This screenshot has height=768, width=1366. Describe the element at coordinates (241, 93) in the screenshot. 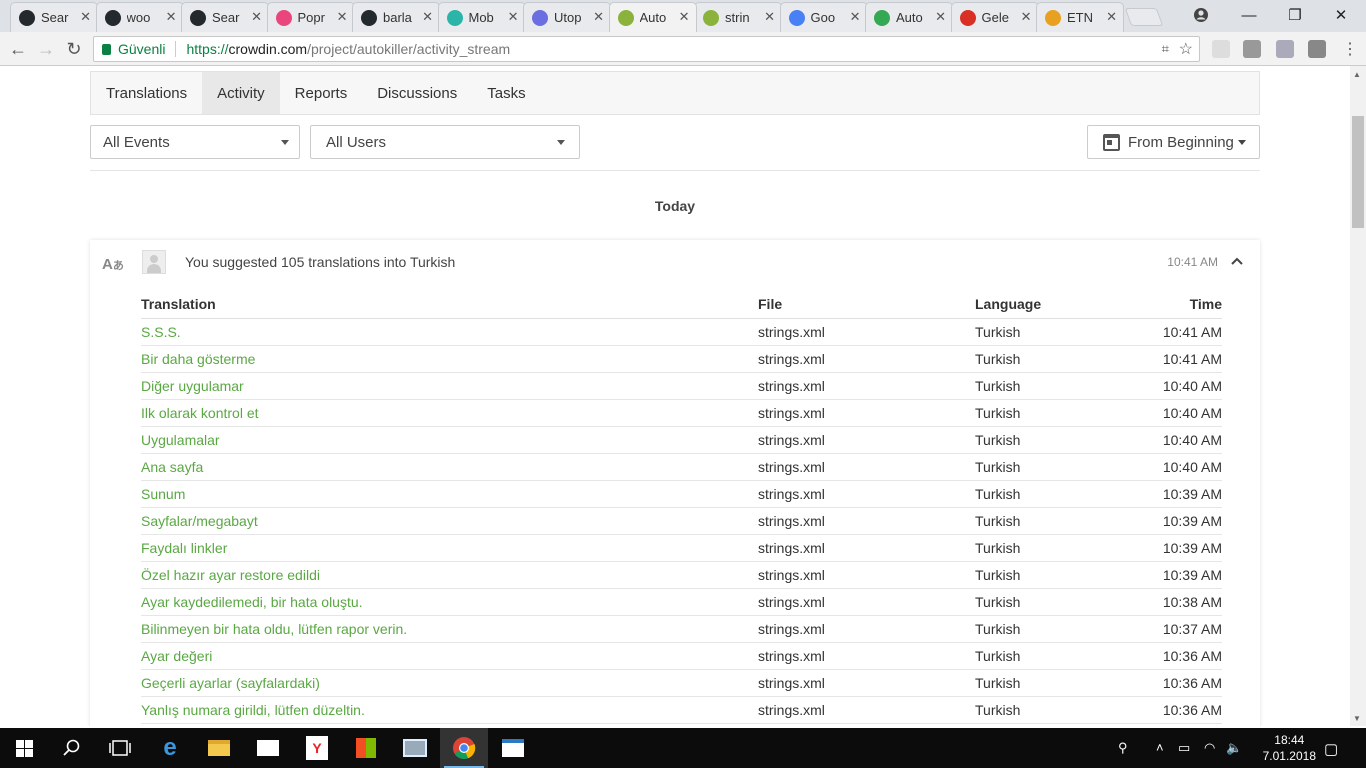

I see `tab-activity: Activity` at that location.